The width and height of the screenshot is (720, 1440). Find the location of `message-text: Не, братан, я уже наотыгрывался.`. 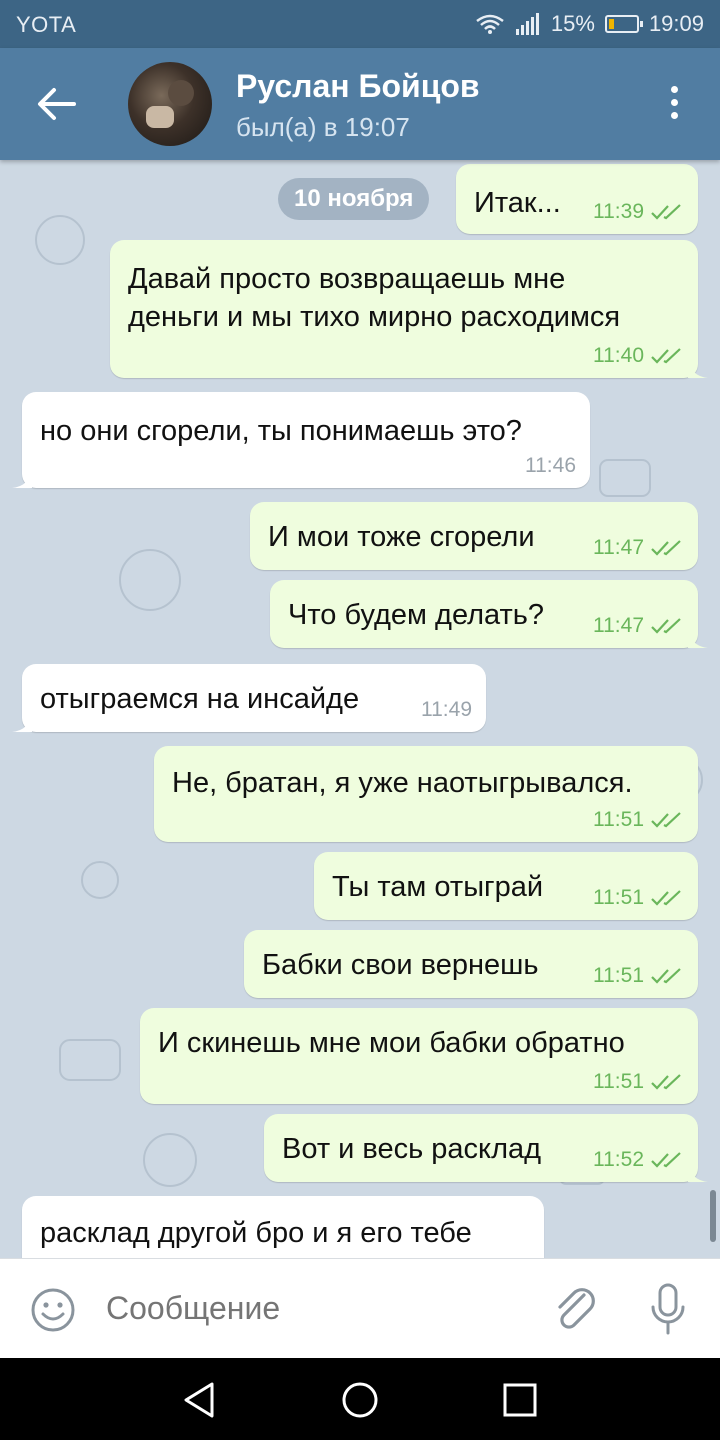

message-text: Не, братан, я уже наотыгрывался. is located at coordinates (402, 783).